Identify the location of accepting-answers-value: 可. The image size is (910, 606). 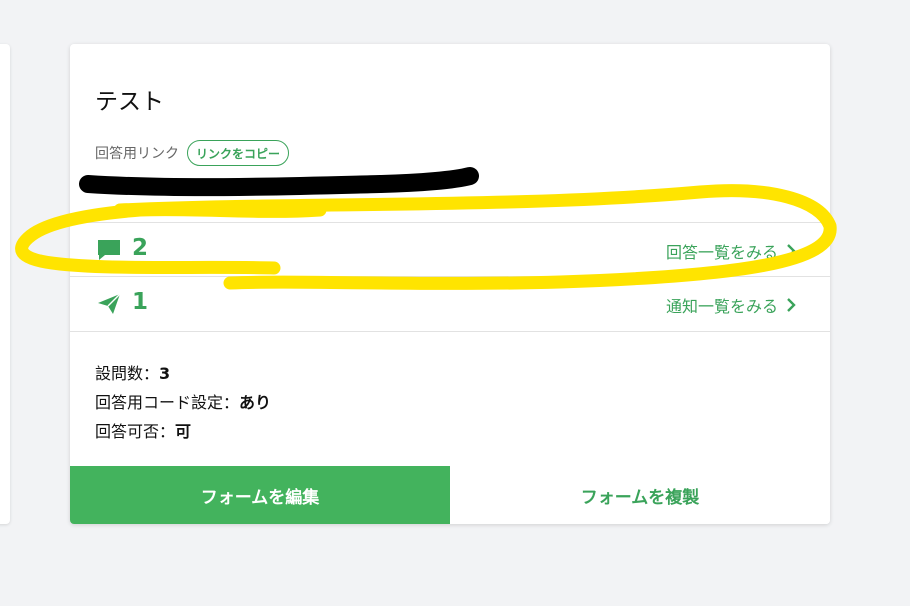
(183, 431).